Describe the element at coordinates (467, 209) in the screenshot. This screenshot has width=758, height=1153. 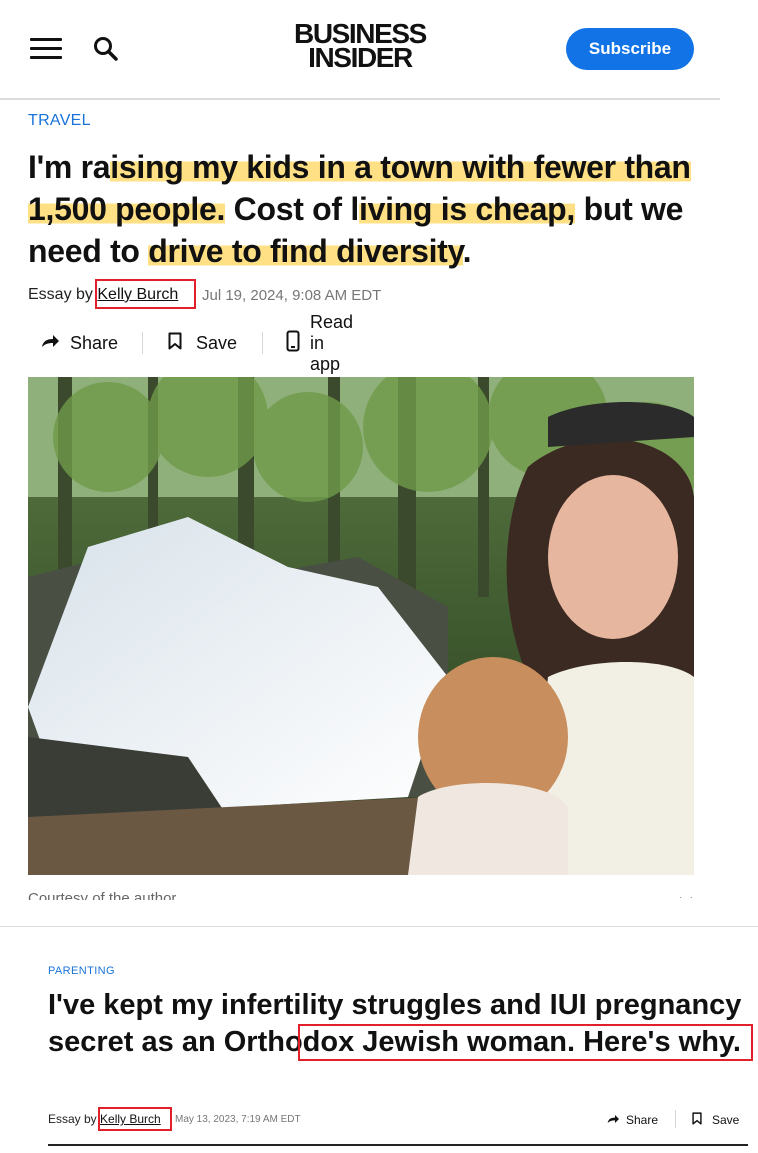
I see `headline-highlight: iving is cheap,` at that location.